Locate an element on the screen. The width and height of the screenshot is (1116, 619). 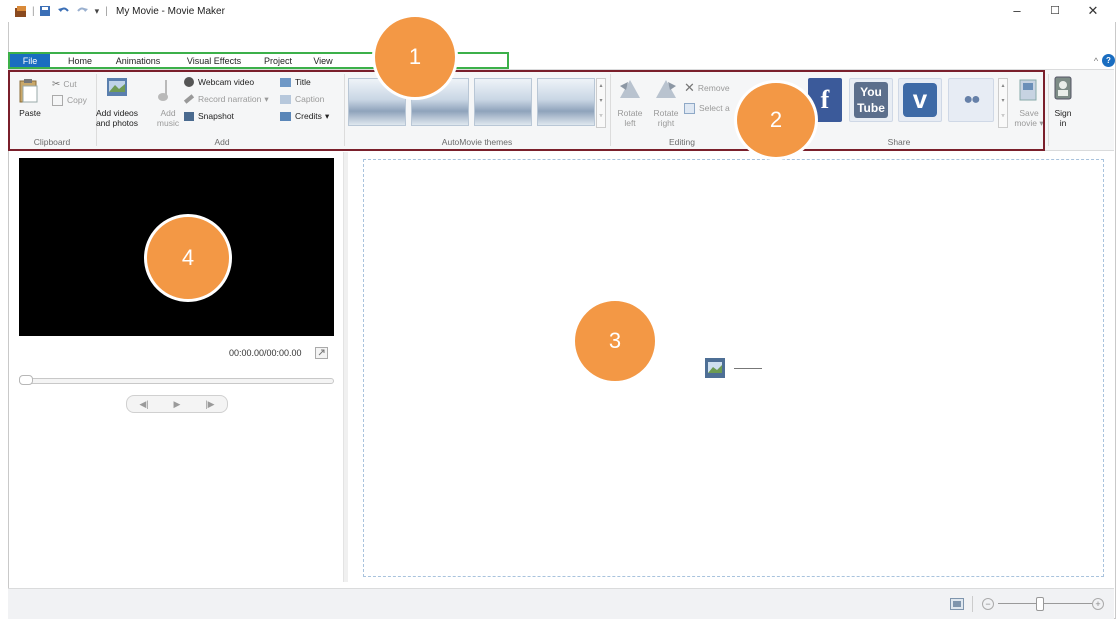
maximize-button: ☐ is located at coordinates (1055, 11).